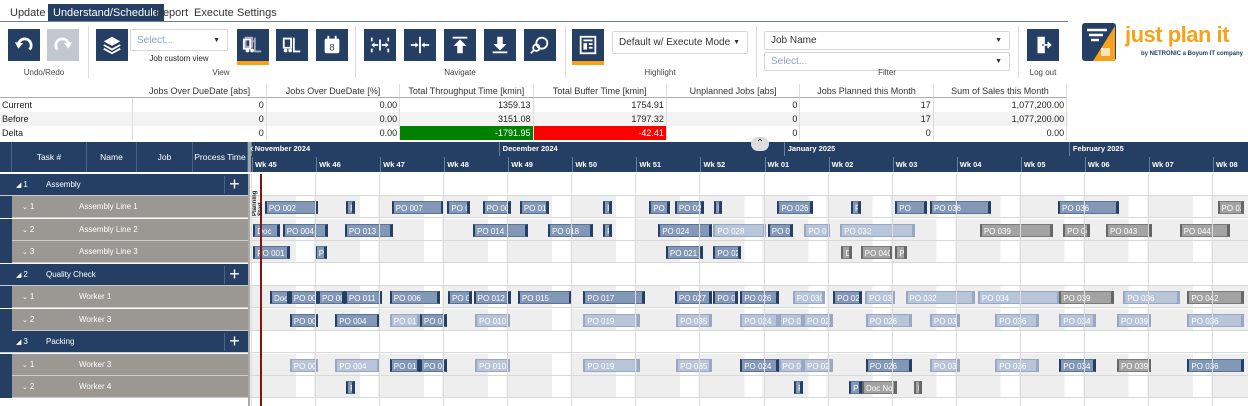  What do you see at coordinates (887, 40) in the screenshot?
I see `filter-field-select: Job Name ▼` at bounding box center [887, 40].